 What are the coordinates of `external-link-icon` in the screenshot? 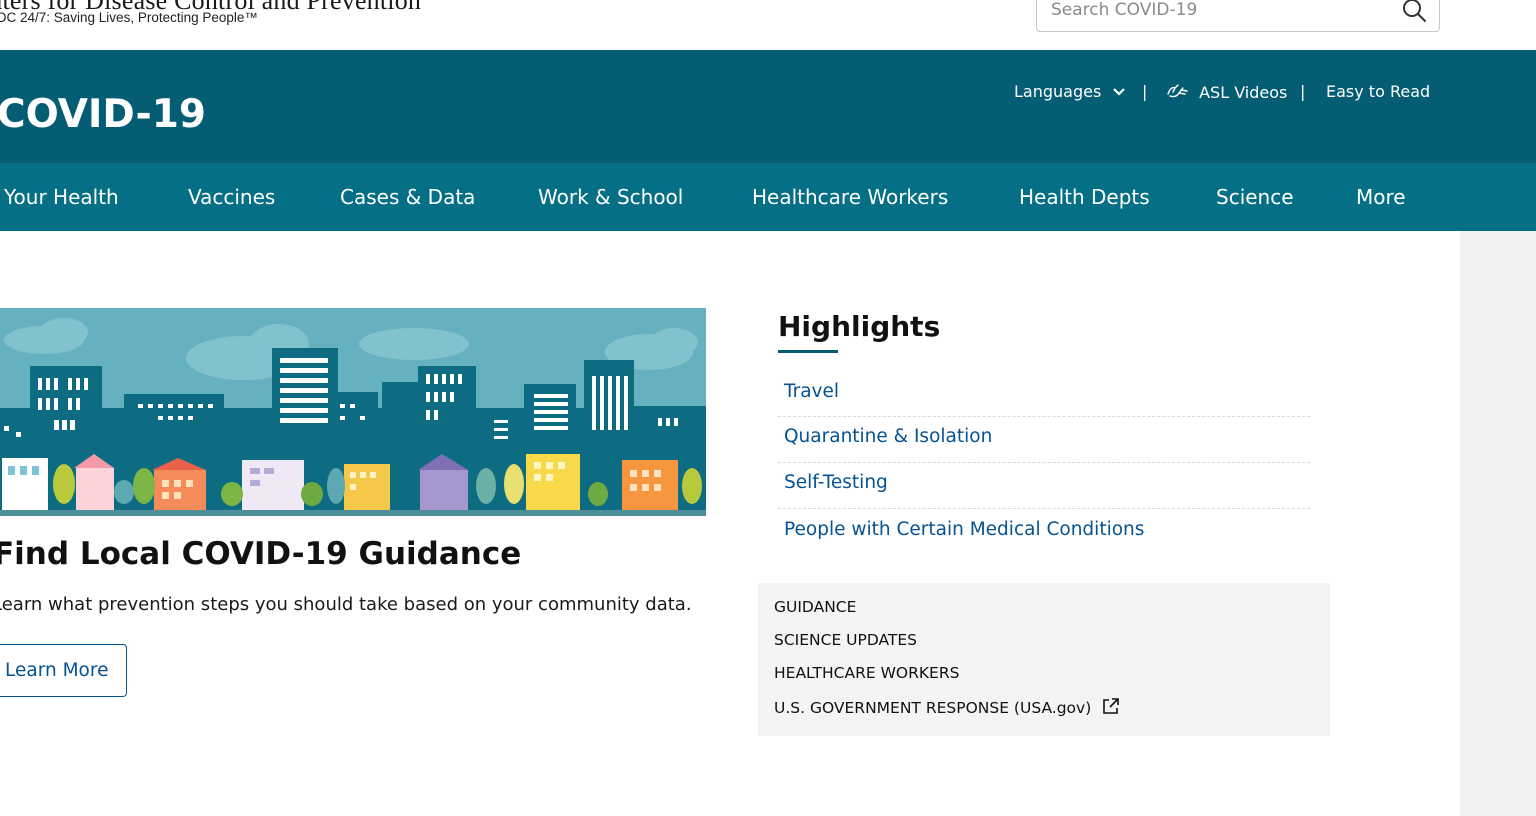 It's located at (1111, 706).